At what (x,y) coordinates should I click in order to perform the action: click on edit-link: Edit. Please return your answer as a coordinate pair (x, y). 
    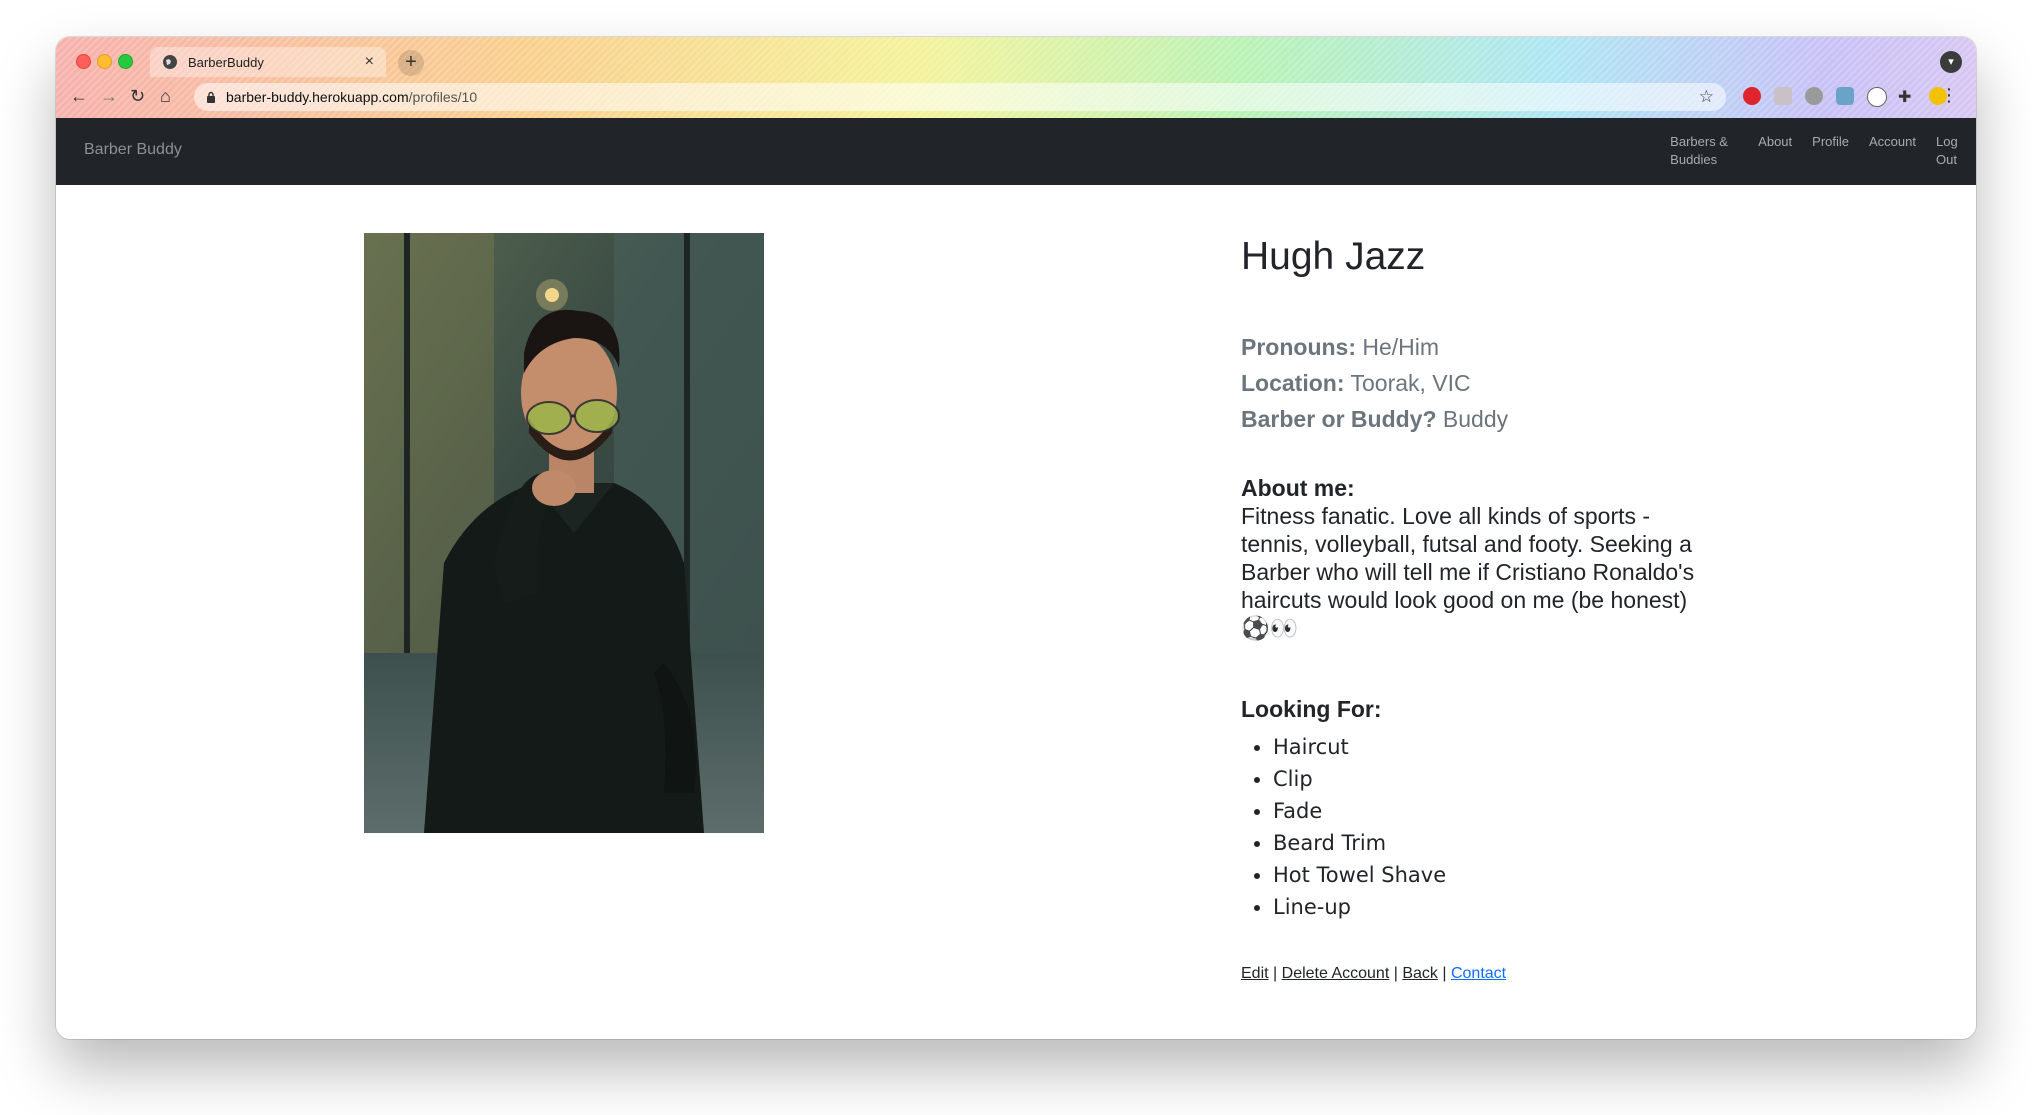
    Looking at the image, I should click on (1255, 973).